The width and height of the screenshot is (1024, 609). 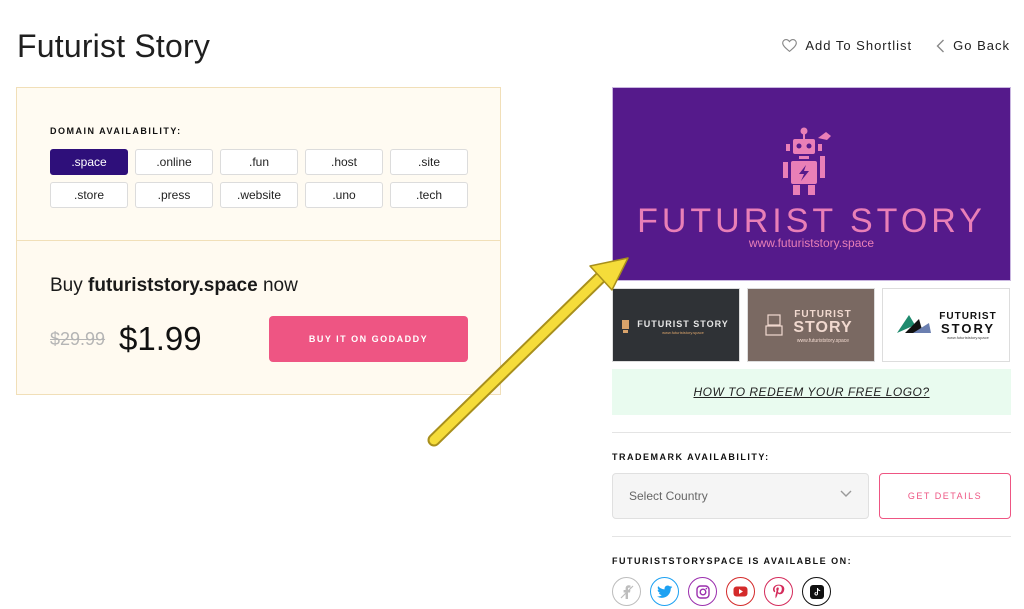 I want to click on shortlist-label: Add To Shortlist, so click(x=859, y=45).